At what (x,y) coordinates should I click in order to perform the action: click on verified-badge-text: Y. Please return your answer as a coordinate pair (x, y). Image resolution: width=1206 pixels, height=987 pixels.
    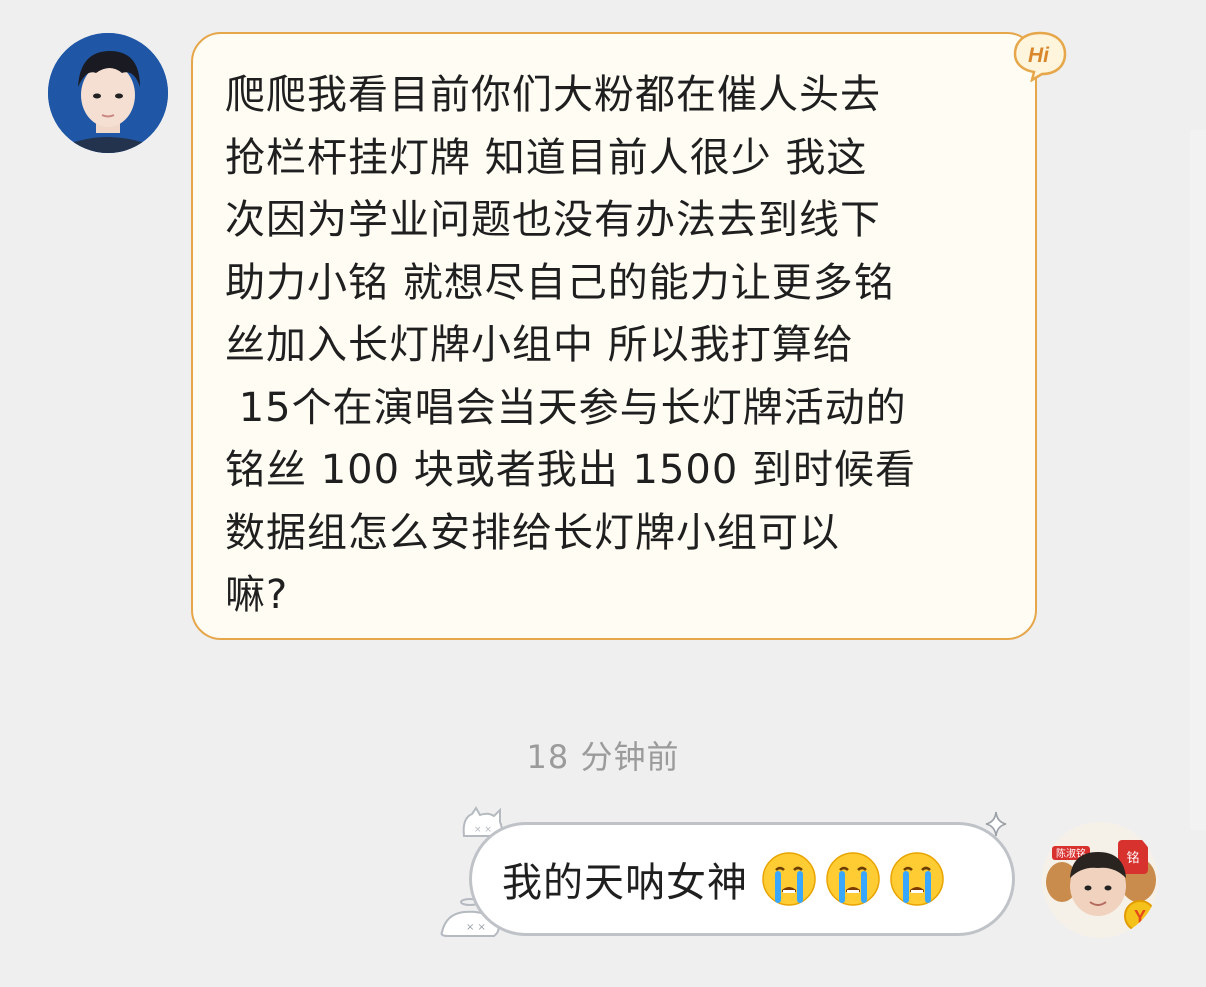
    Looking at the image, I should click on (1140, 917).